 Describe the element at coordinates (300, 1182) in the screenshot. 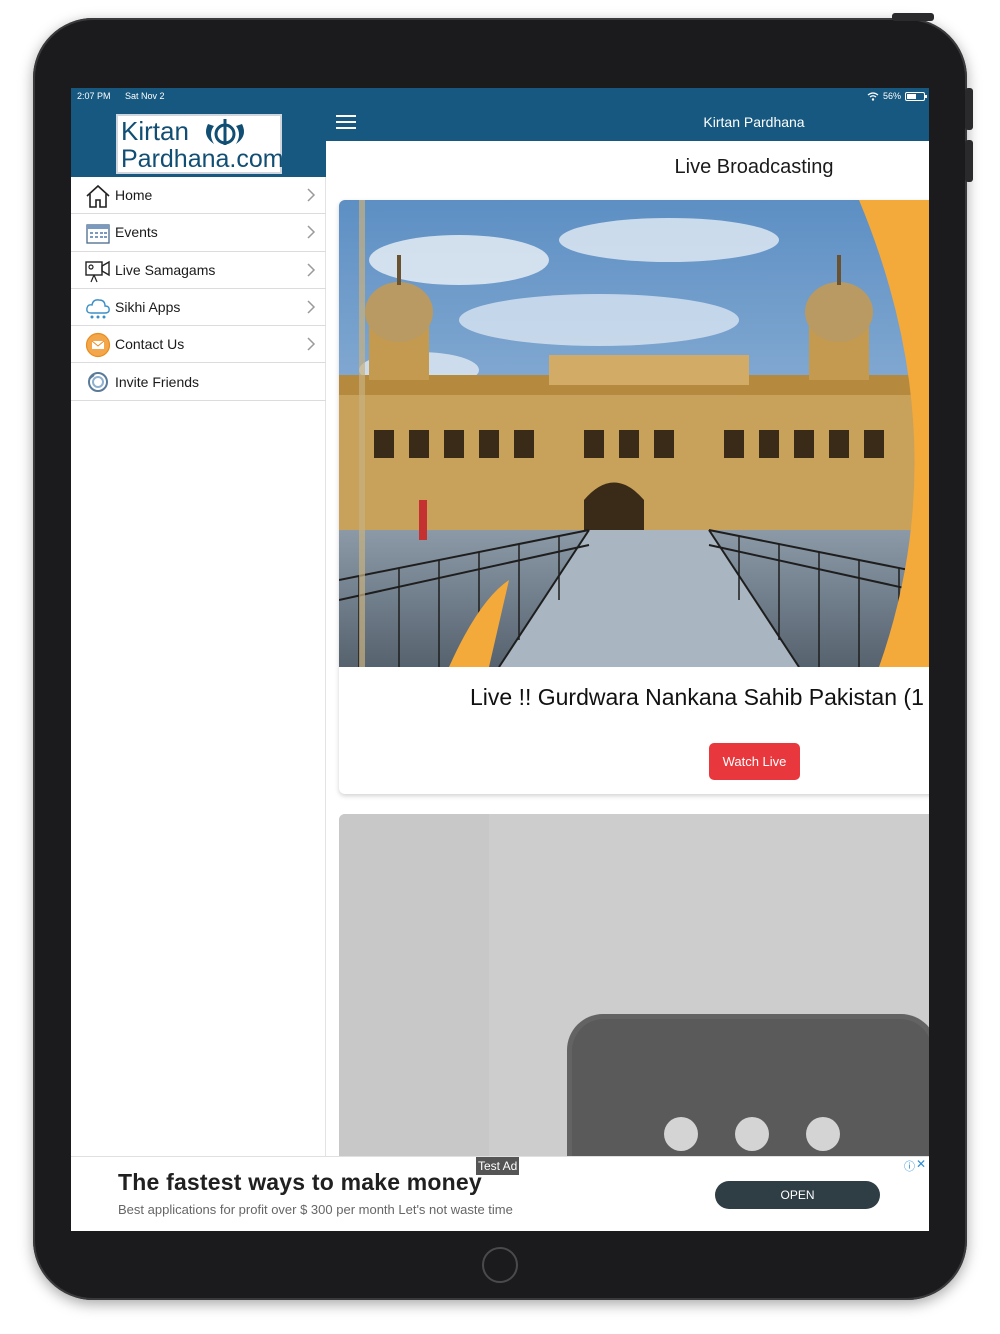

I see `ad-headline: The fastest ways to make money` at that location.